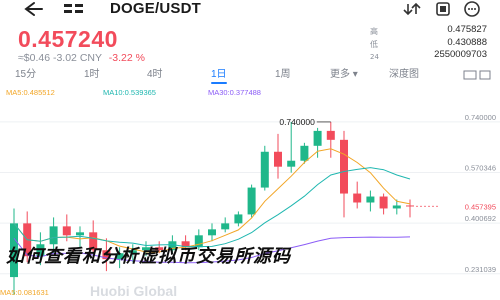 The width and height of the screenshot is (500, 300). What do you see at coordinates (472, 9) in the screenshot?
I see `more-icon` at bounding box center [472, 9].